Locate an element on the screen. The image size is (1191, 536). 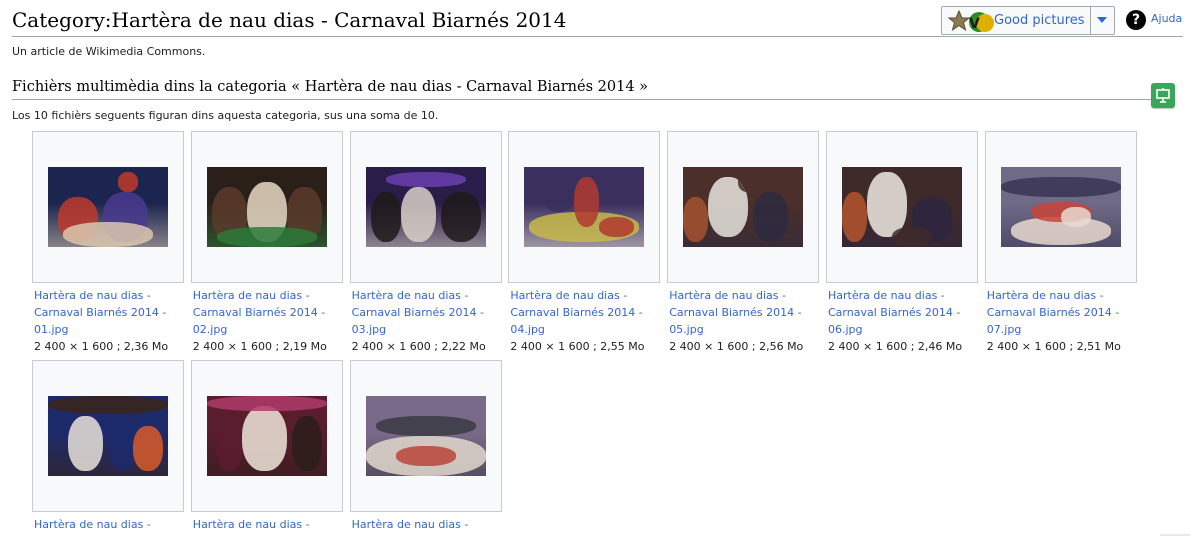
file-name-line: 07.jpg is located at coordinates (1004, 329).